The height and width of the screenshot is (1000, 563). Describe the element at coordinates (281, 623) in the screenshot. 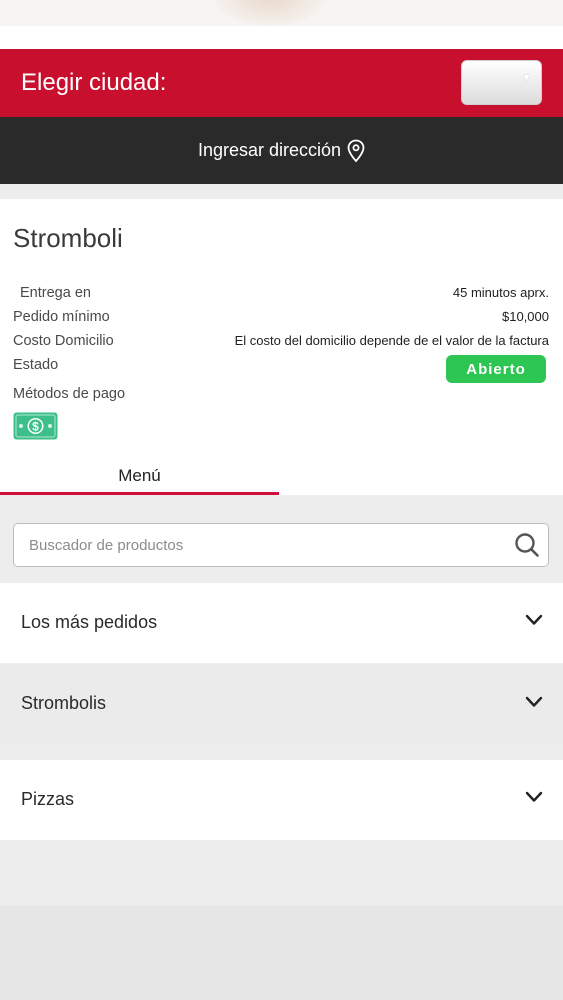

I see `category-los-mas-pedidos: Los más pedidos` at that location.